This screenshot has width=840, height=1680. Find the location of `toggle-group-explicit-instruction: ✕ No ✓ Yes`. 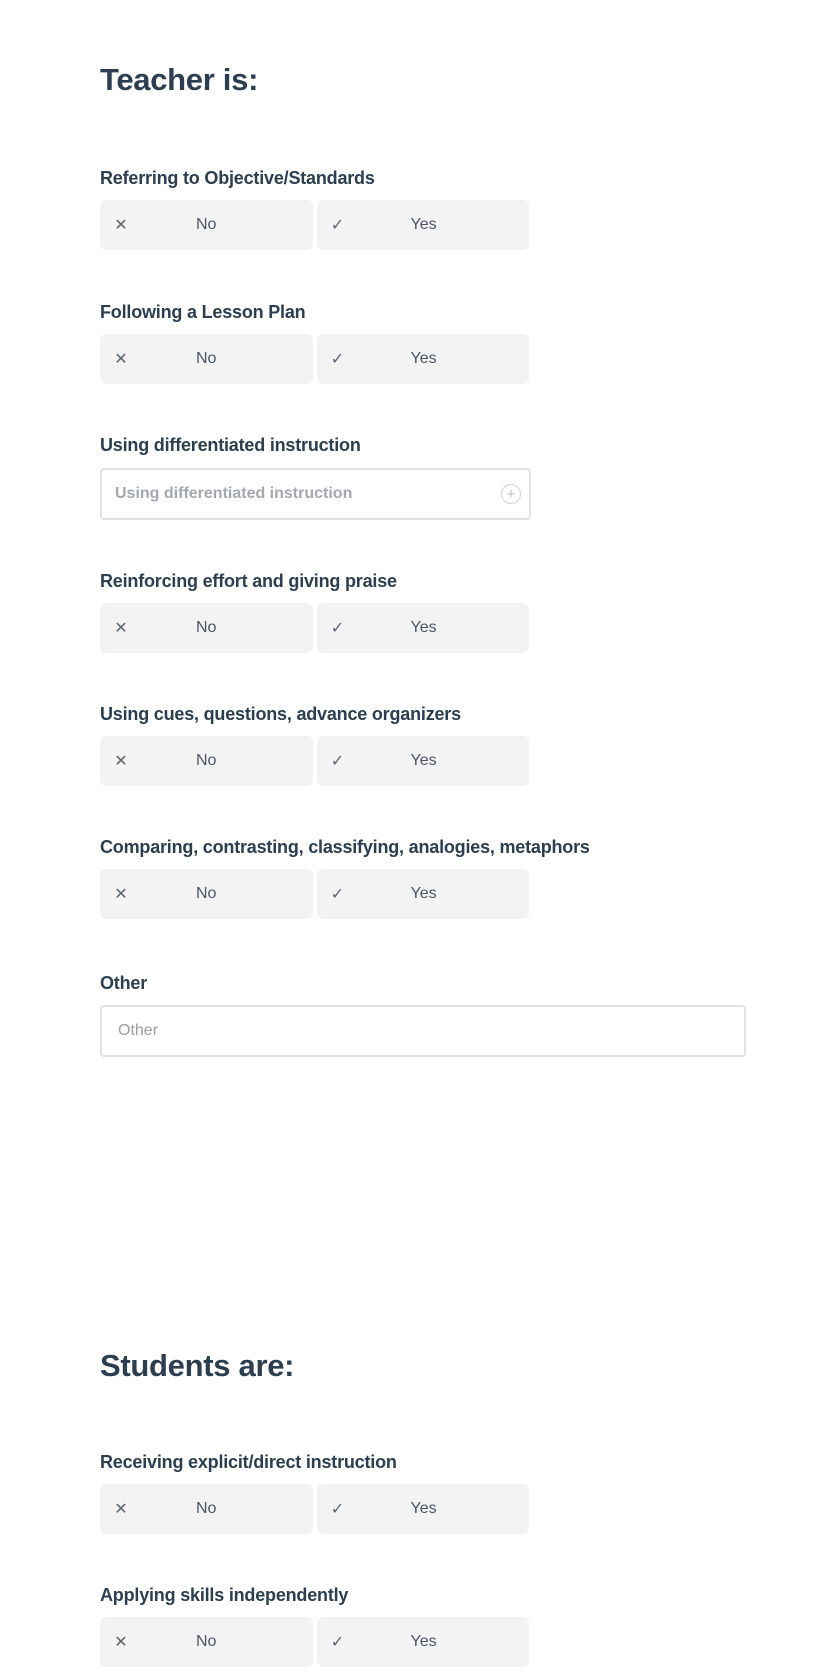

toggle-group-explicit-instruction: ✕ No ✓ Yes is located at coordinates (314, 1509).